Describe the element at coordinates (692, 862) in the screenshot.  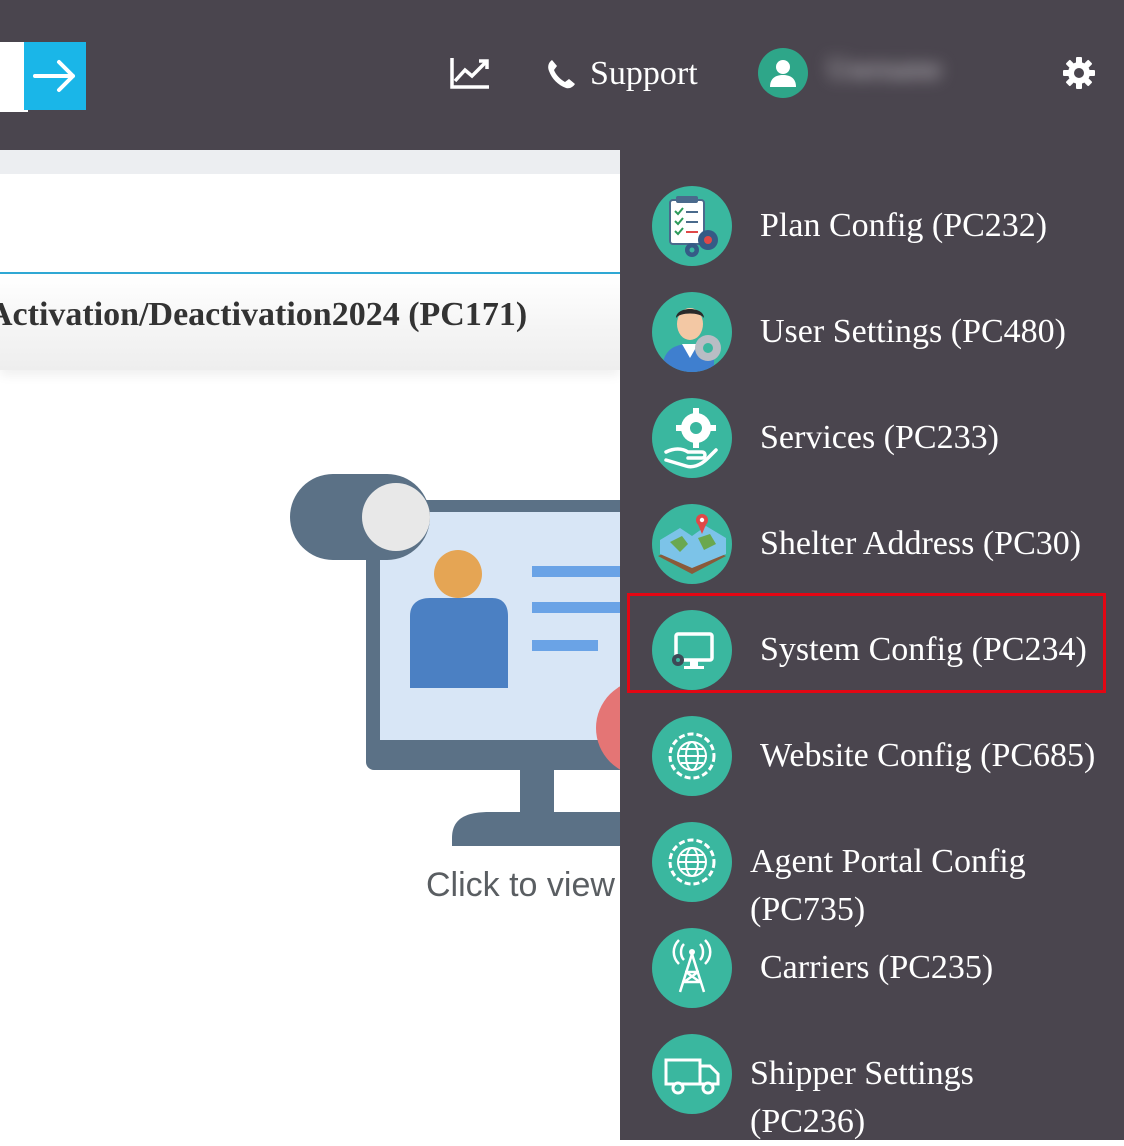
I see `agent-portal-config-icon` at that location.